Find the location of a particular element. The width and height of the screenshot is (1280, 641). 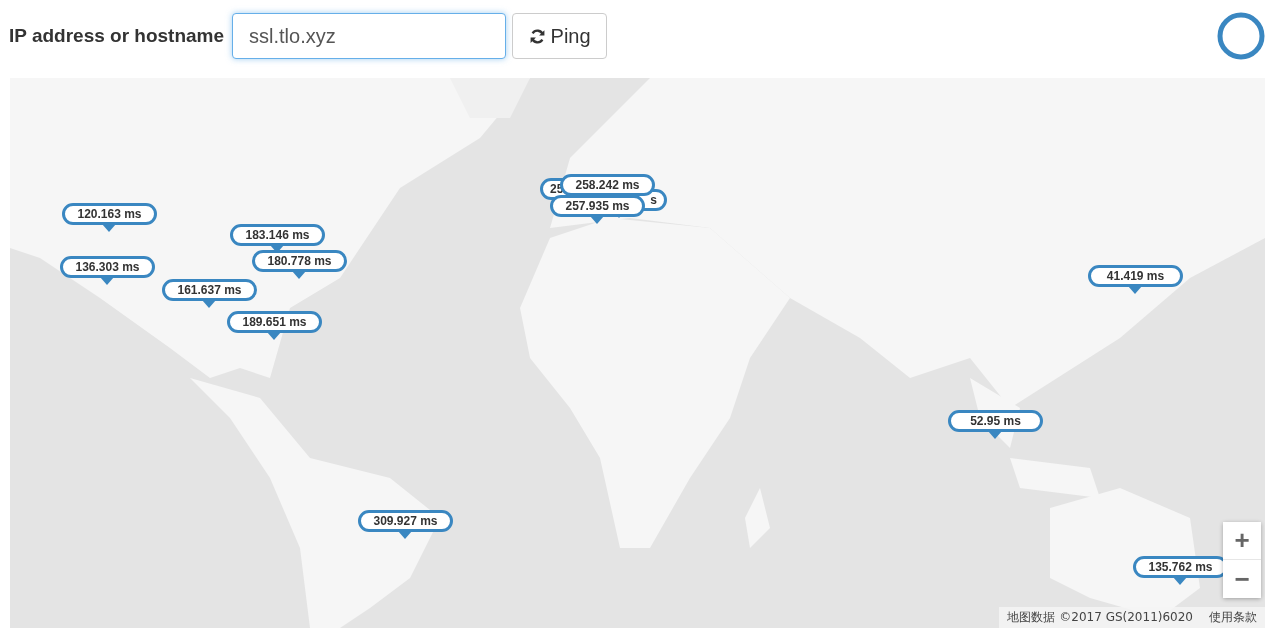

loading-ring-icon is located at coordinates (1241, 36).